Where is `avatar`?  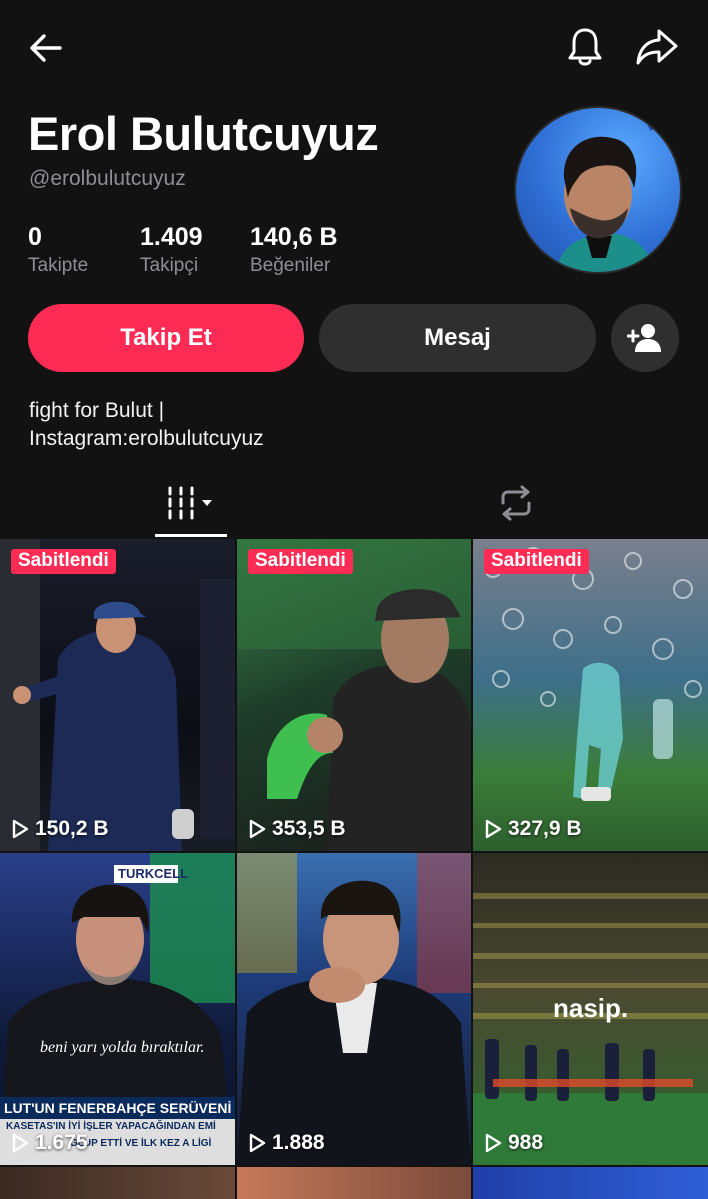
avatar is located at coordinates (598, 190).